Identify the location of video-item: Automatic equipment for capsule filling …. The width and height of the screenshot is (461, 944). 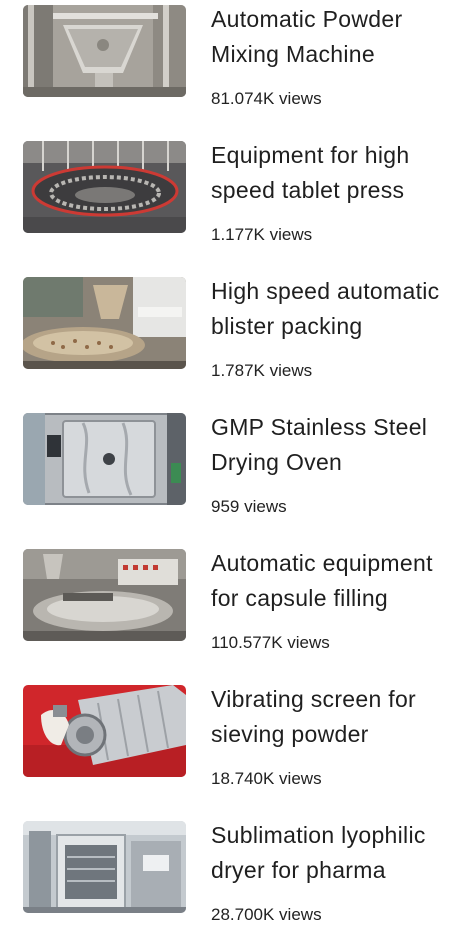
(230, 608).